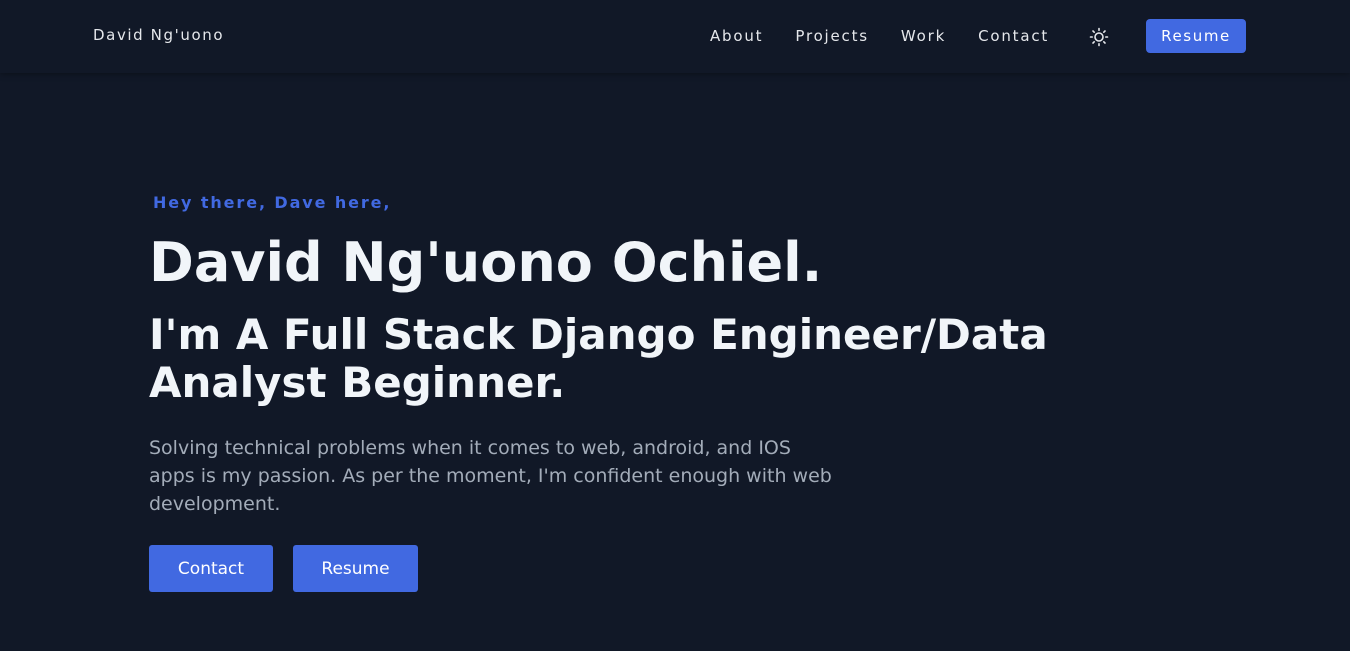 The image size is (1350, 651). I want to click on nav-link-contact: Contact, so click(1013, 36).